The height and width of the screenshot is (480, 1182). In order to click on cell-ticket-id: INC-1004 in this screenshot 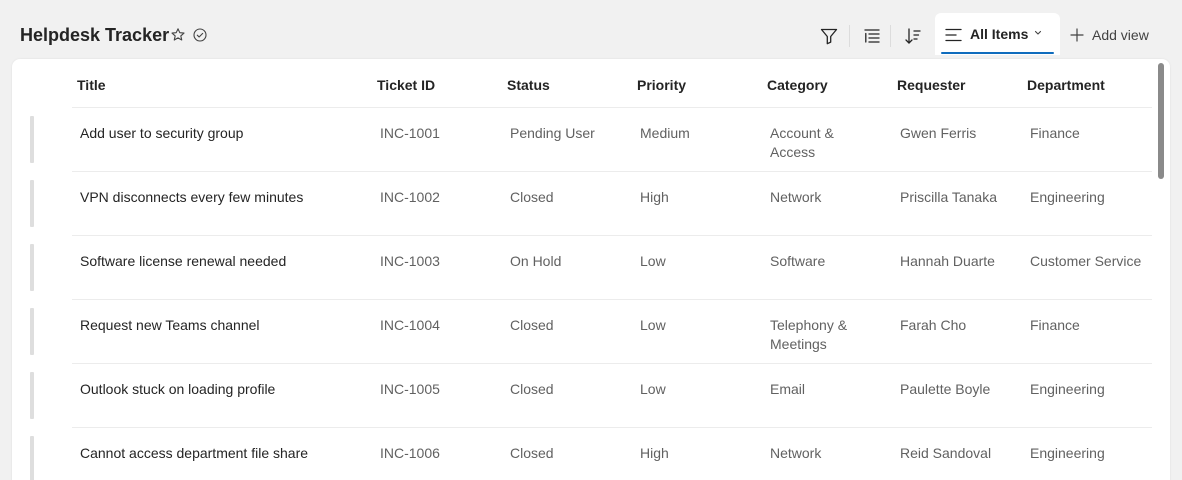, I will do `click(410, 325)`.